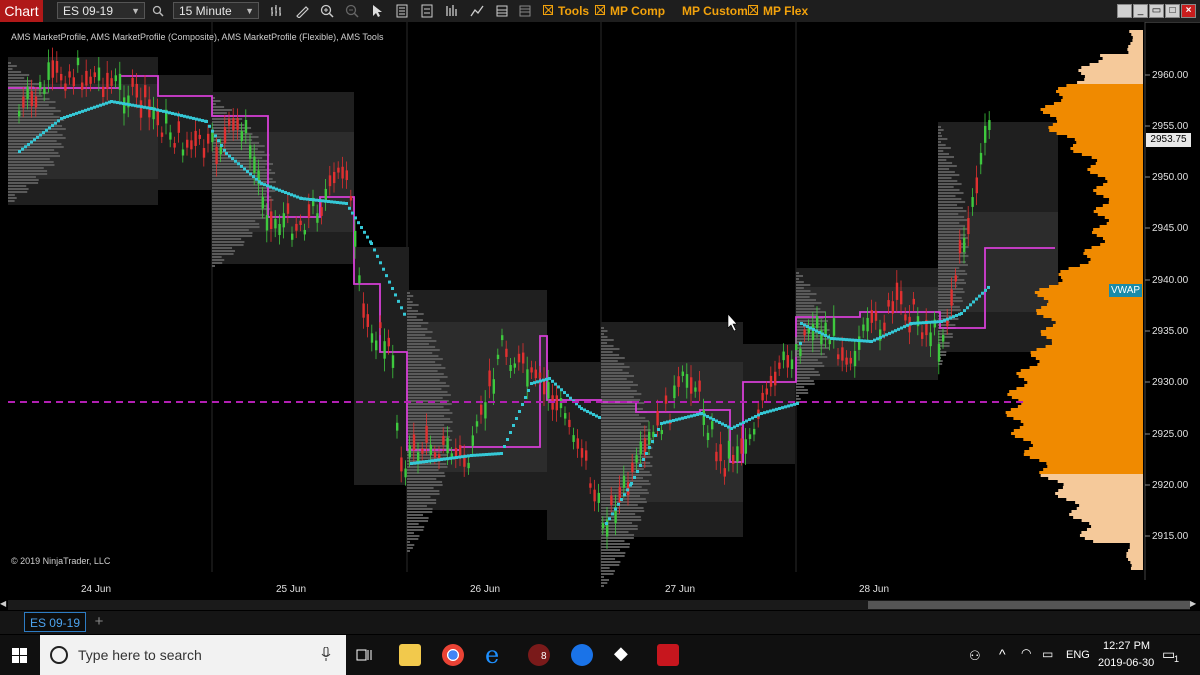  What do you see at coordinates (785, 11) in the screenshot?
I see `mp-flex-button: MP Flex` at bounding box center [785, 11].